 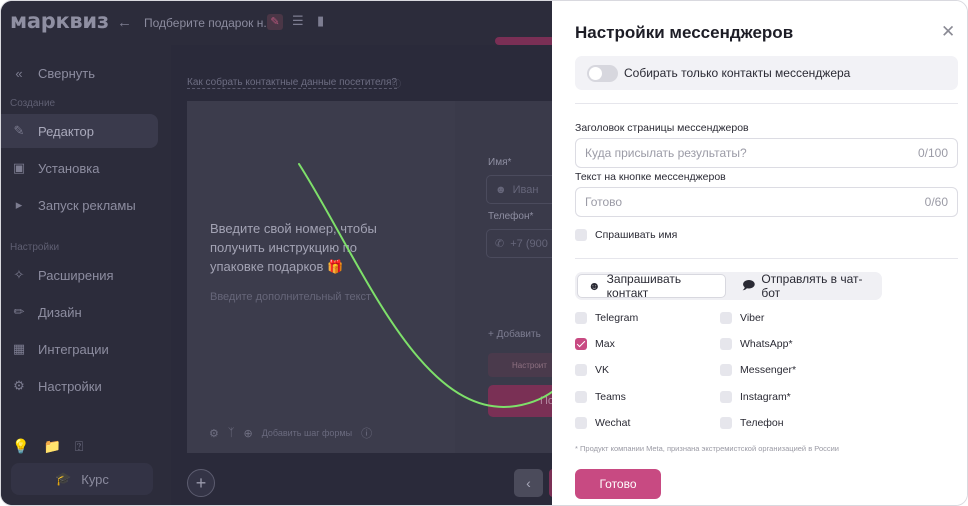 I want to click on canvas-toolbar: ⚙ ᛉ ⊕ Добавить шаг формы ⓘ, so click(x=290, y=433).